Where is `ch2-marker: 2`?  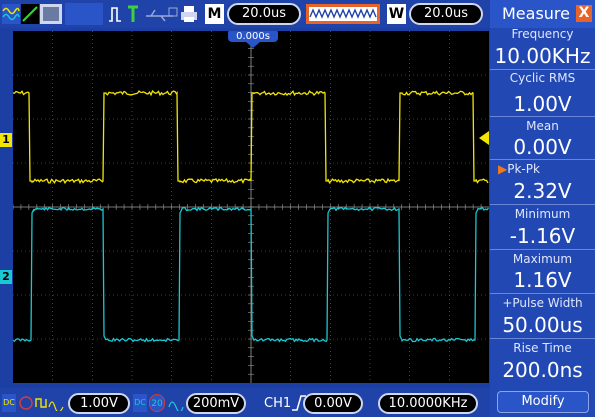
ch2-marker: 2 is located at coordinates (6, 277).